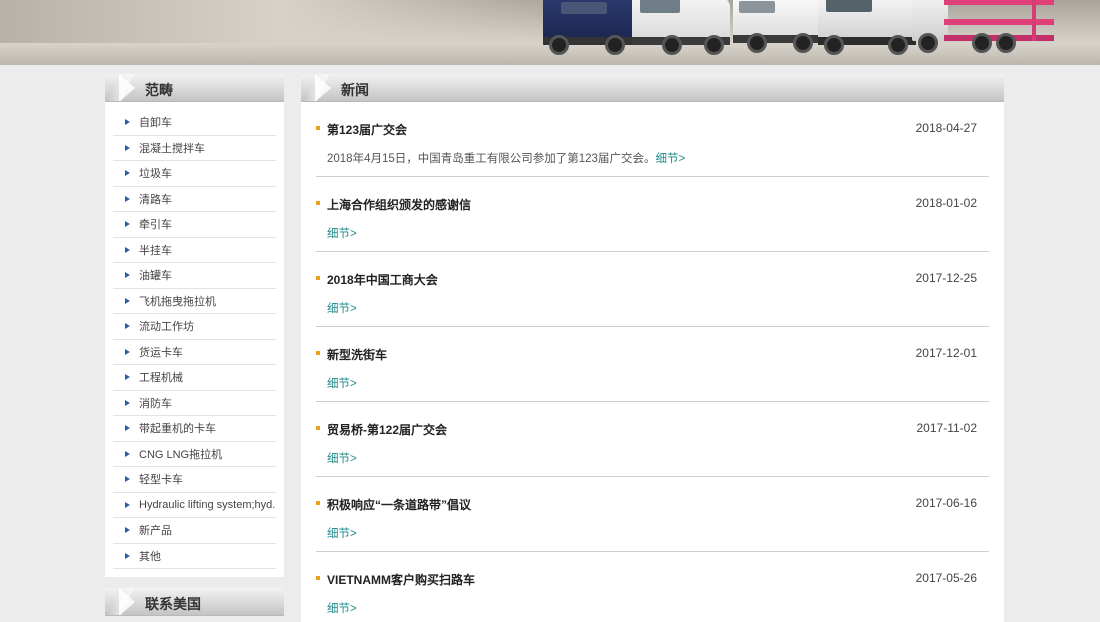 The image size is (1100, 622). Describe the element at coordinates (652, 289) in the screenshot. I see `news-item: 2018年中国工商大会 2017-12-25 细节>` at that location.